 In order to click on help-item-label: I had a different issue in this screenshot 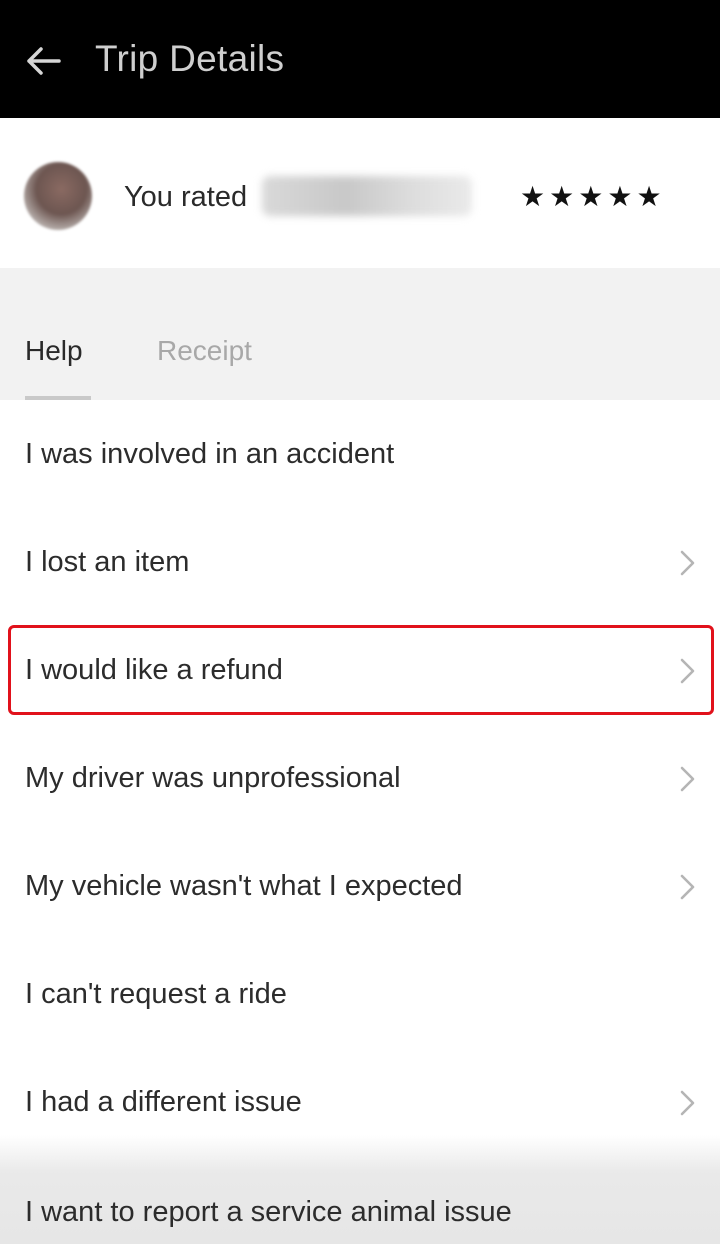, I will do `click(163, 1102)`.